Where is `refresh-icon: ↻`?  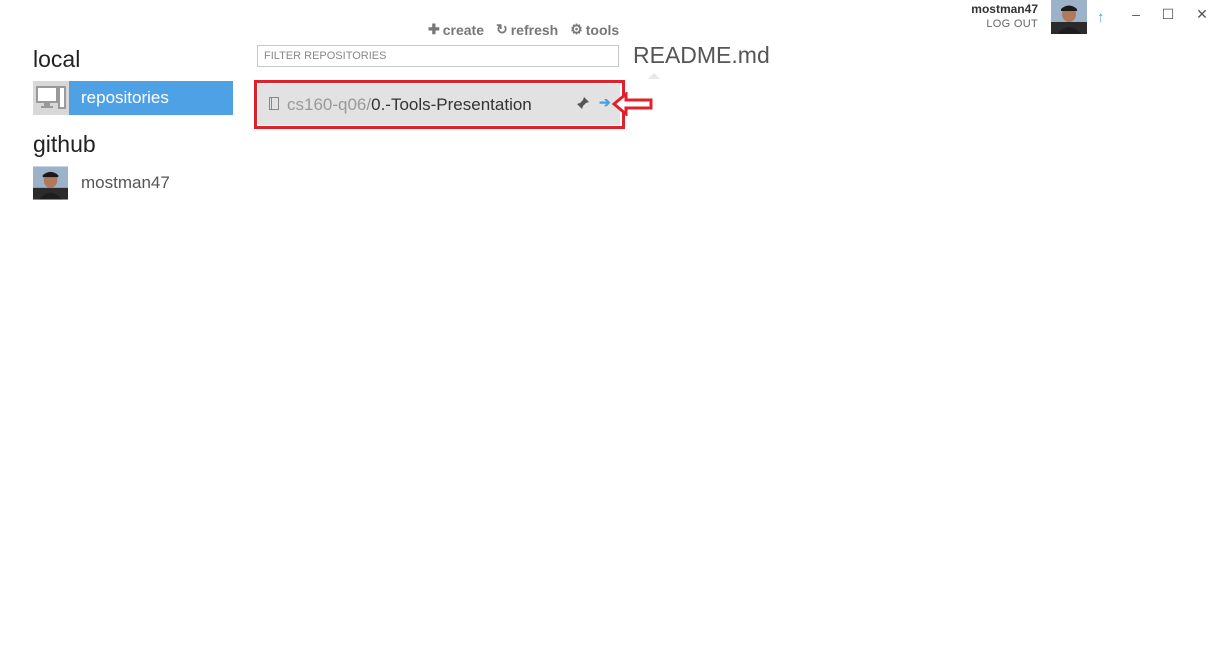
refresh-icon: ↻ is located at coordinates (502, 29).